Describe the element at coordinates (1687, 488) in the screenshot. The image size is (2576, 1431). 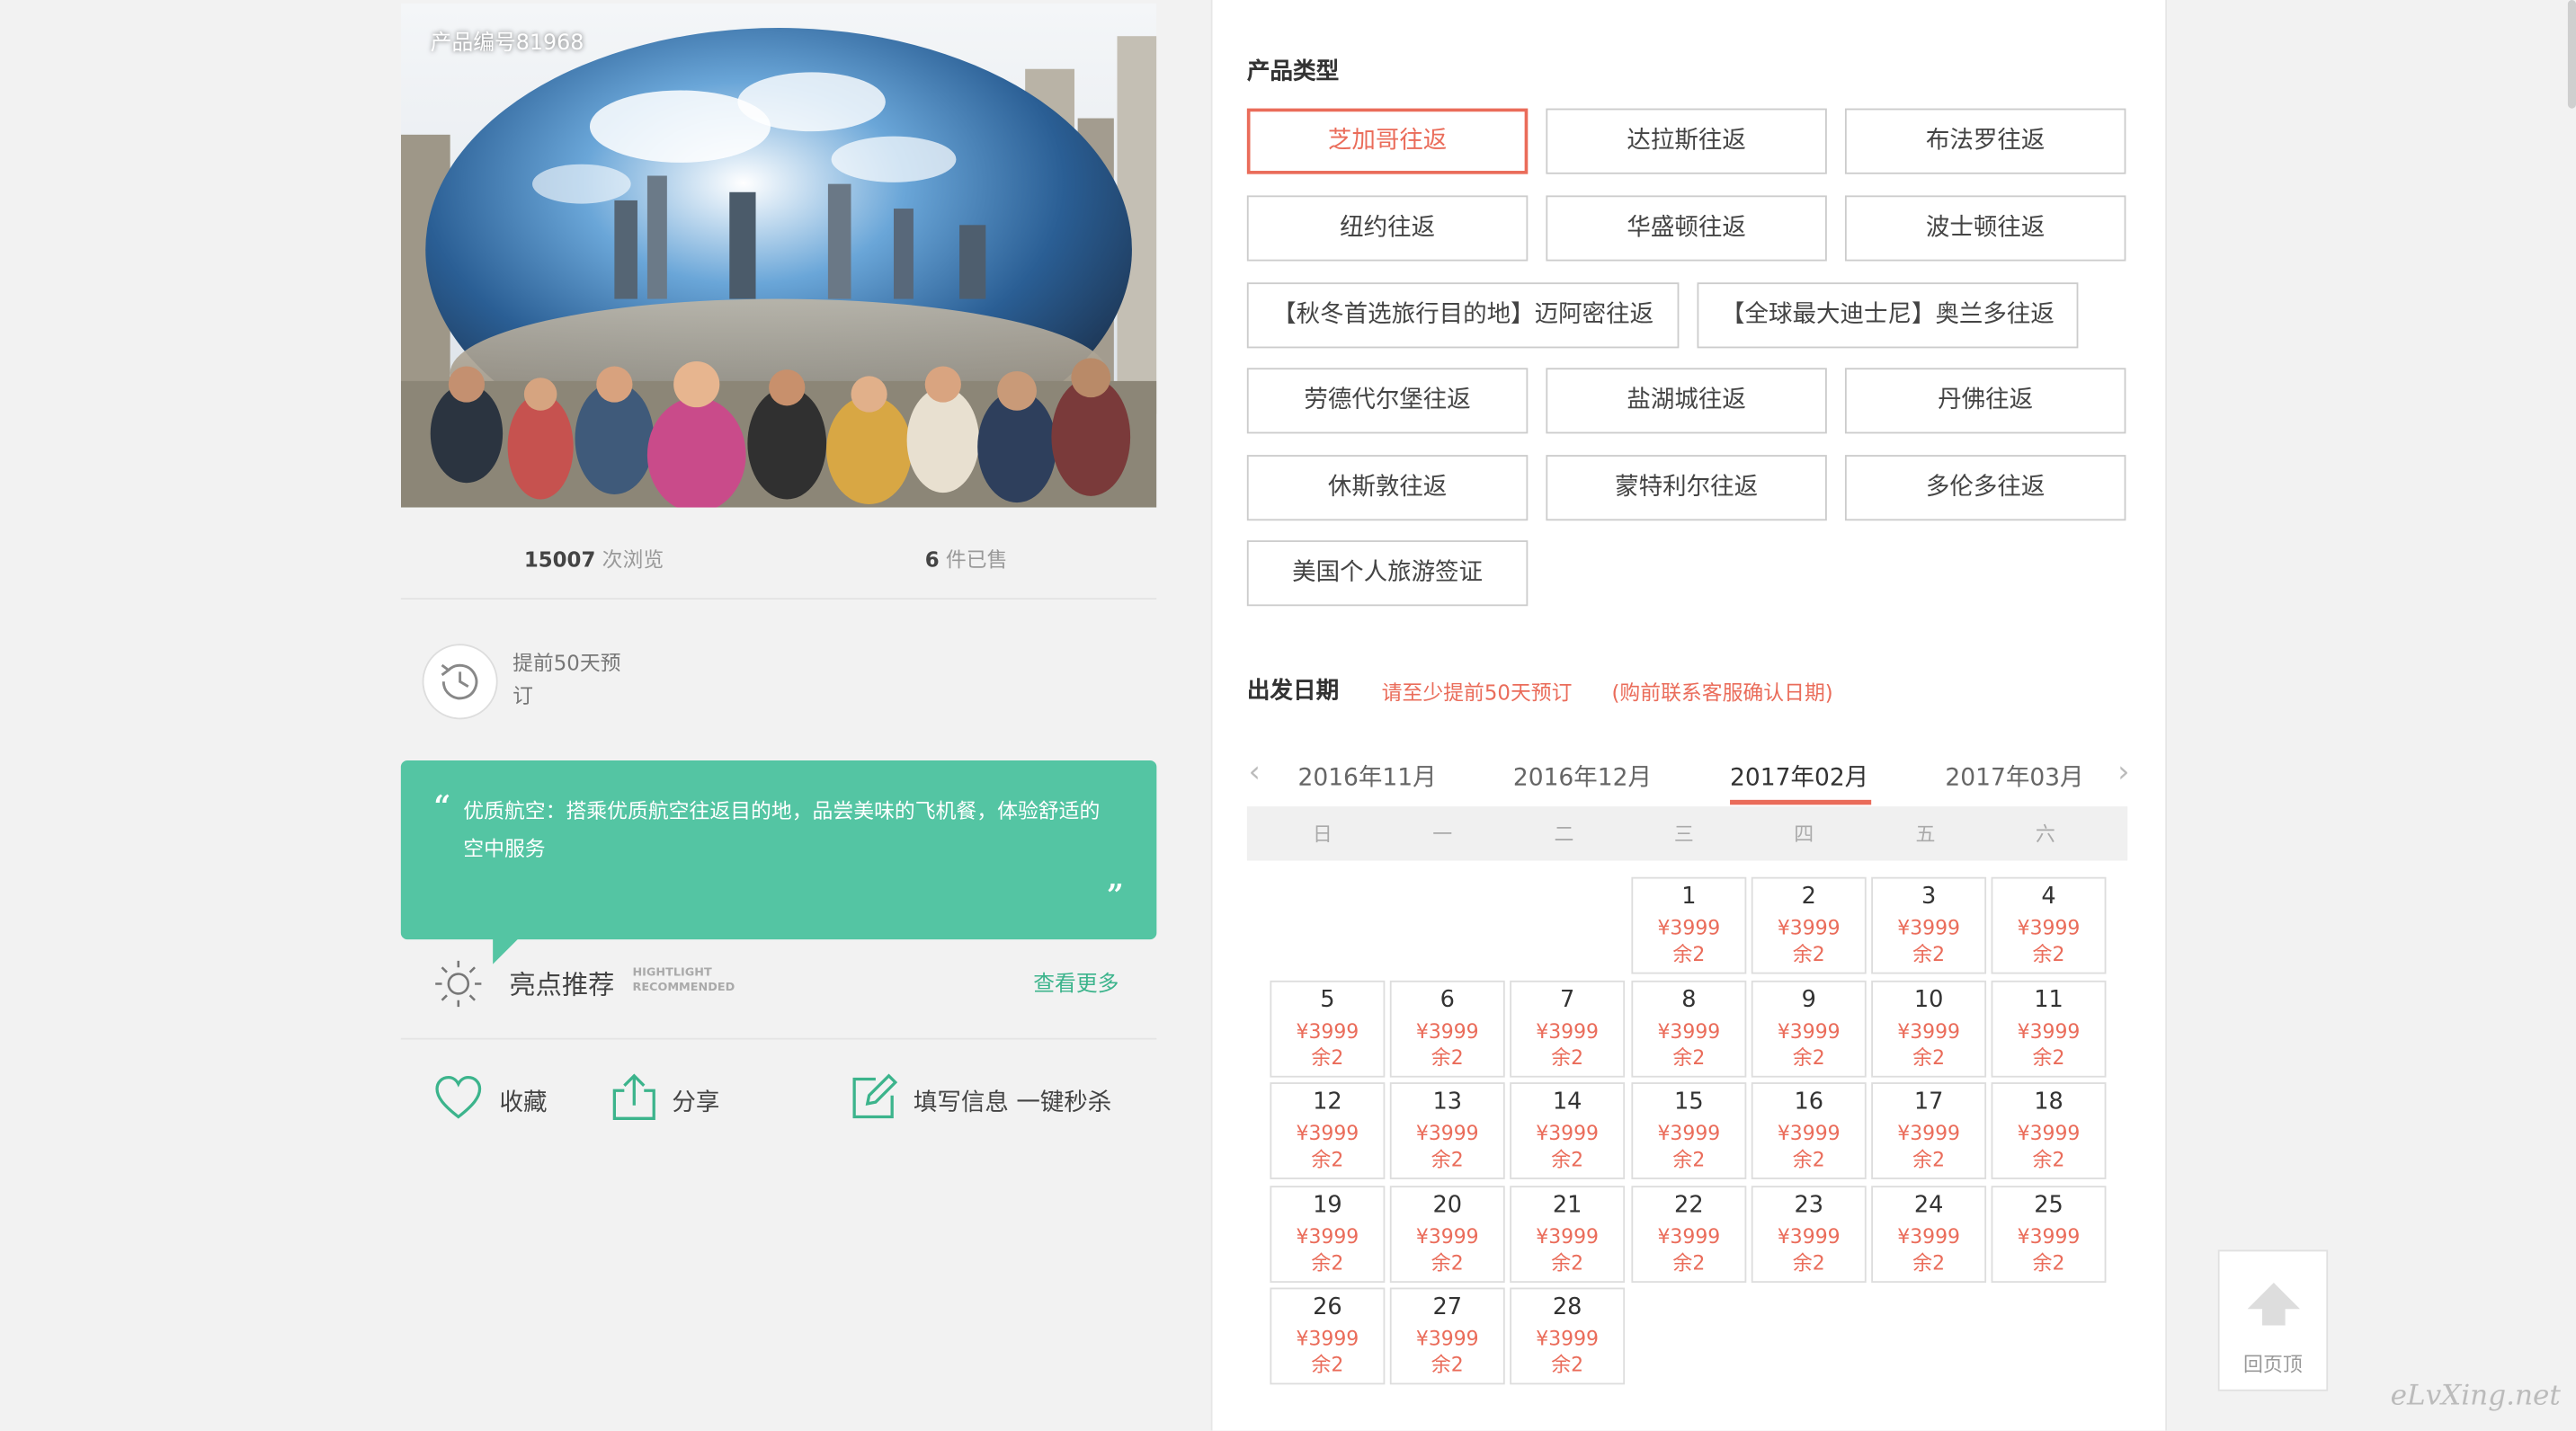
I see `product-option: 蒙特利尔往返` at that location.